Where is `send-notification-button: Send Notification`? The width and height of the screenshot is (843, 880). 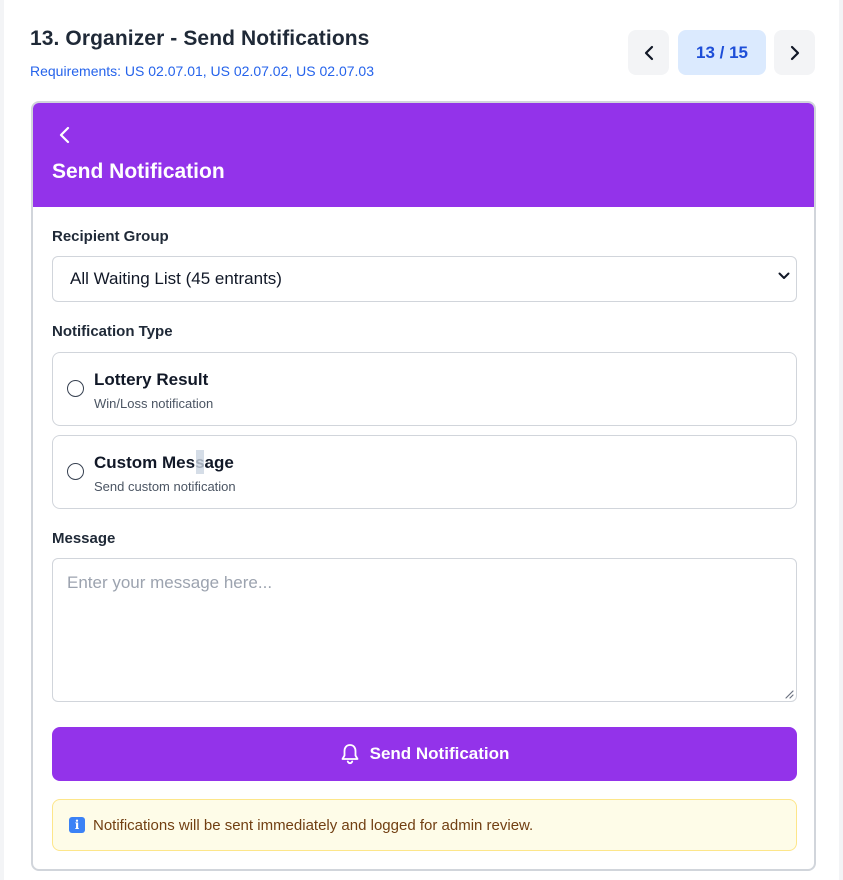 send-notification-button: Send Notification is located at coordinates (424, 754).